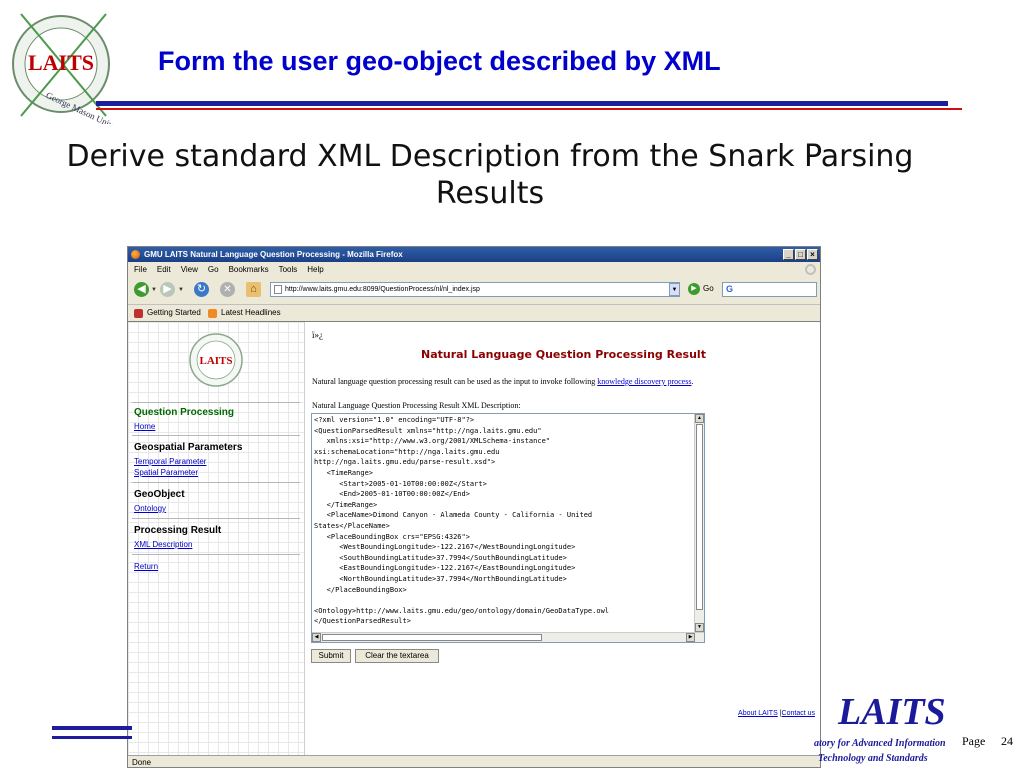  Describe the element at coordinates (432, 637) in the screenshot. I see `horizontal-scroll-thumb` at that location.